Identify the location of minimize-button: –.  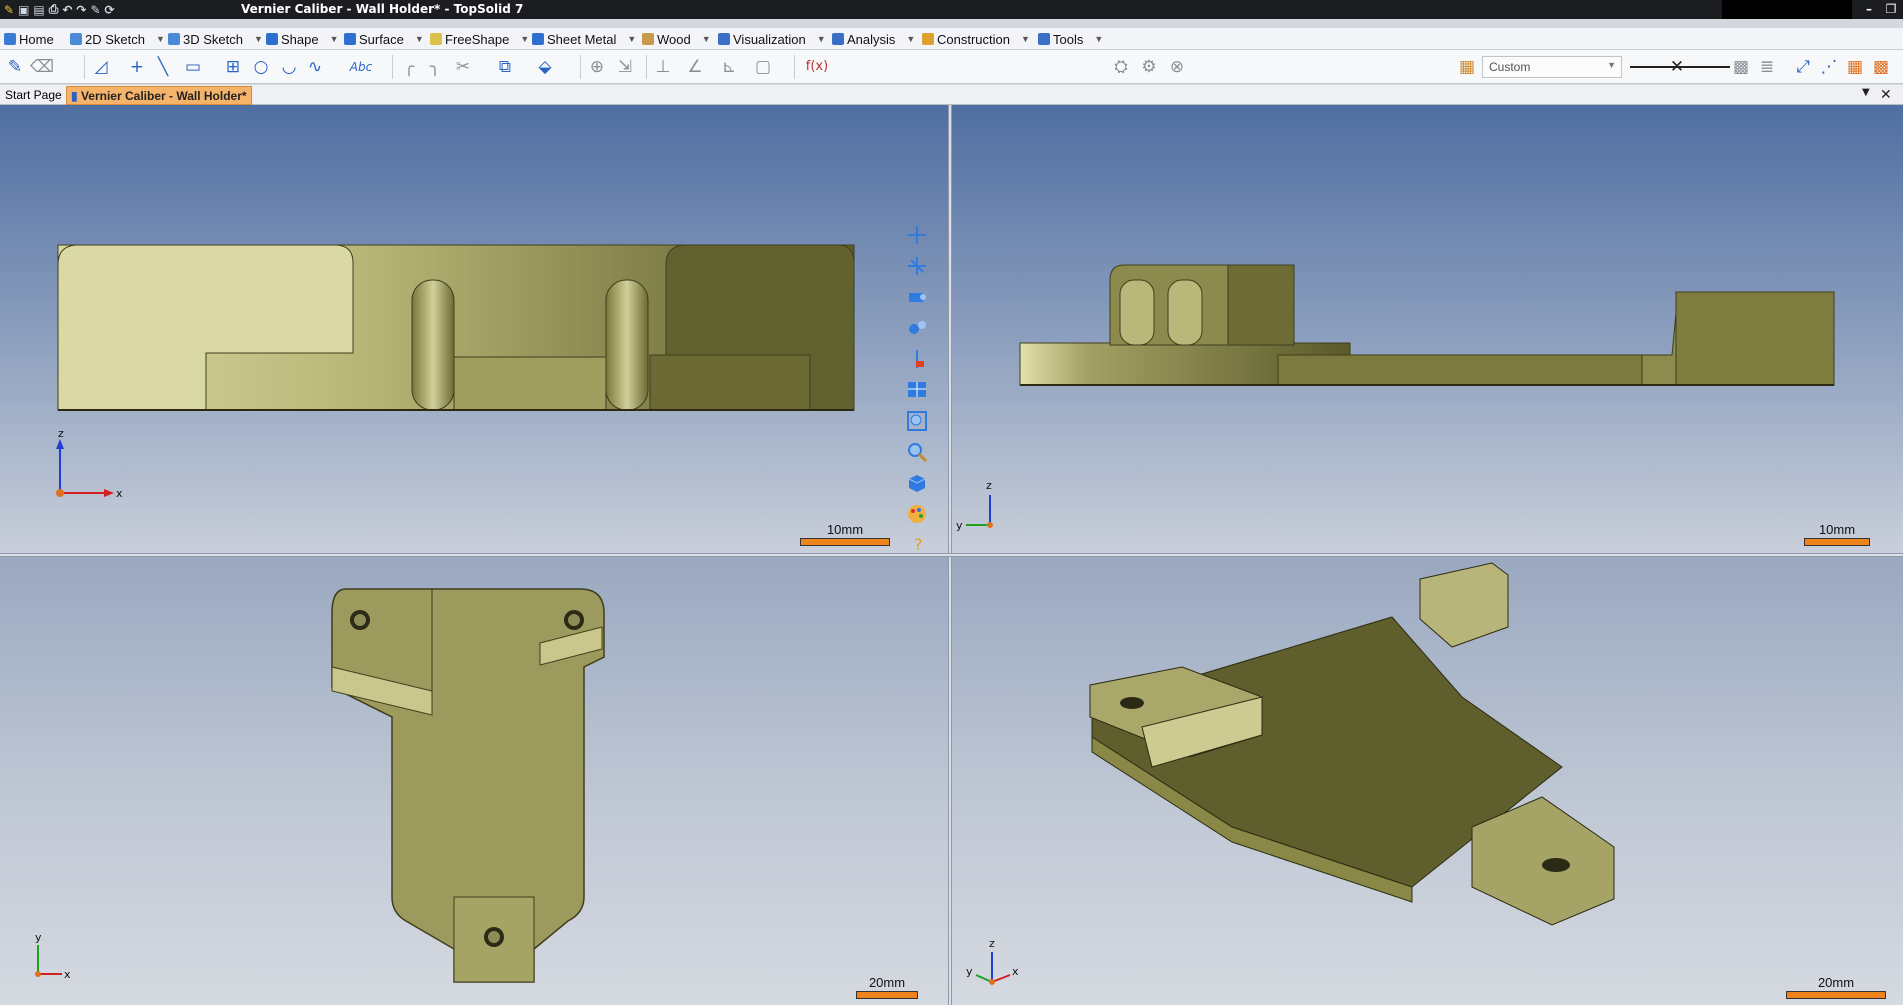
(1869, 9).